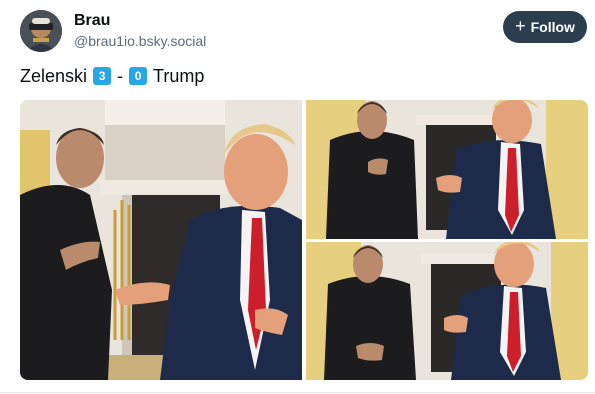  I want to click on post-text-left-name: Zelenski, so click(54, 75).